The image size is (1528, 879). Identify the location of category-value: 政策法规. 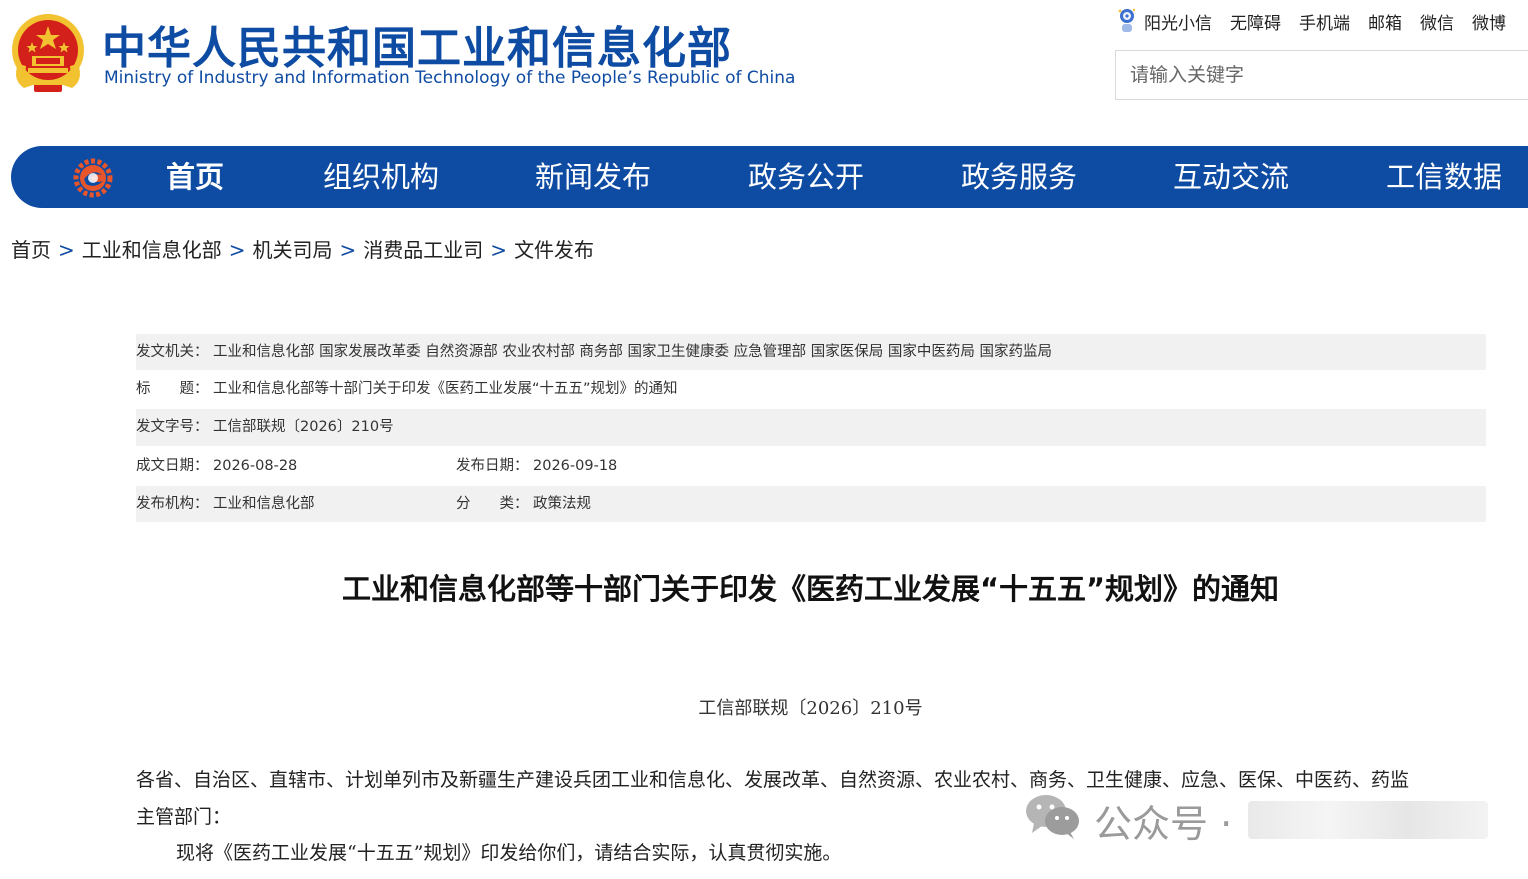
(562, 504).